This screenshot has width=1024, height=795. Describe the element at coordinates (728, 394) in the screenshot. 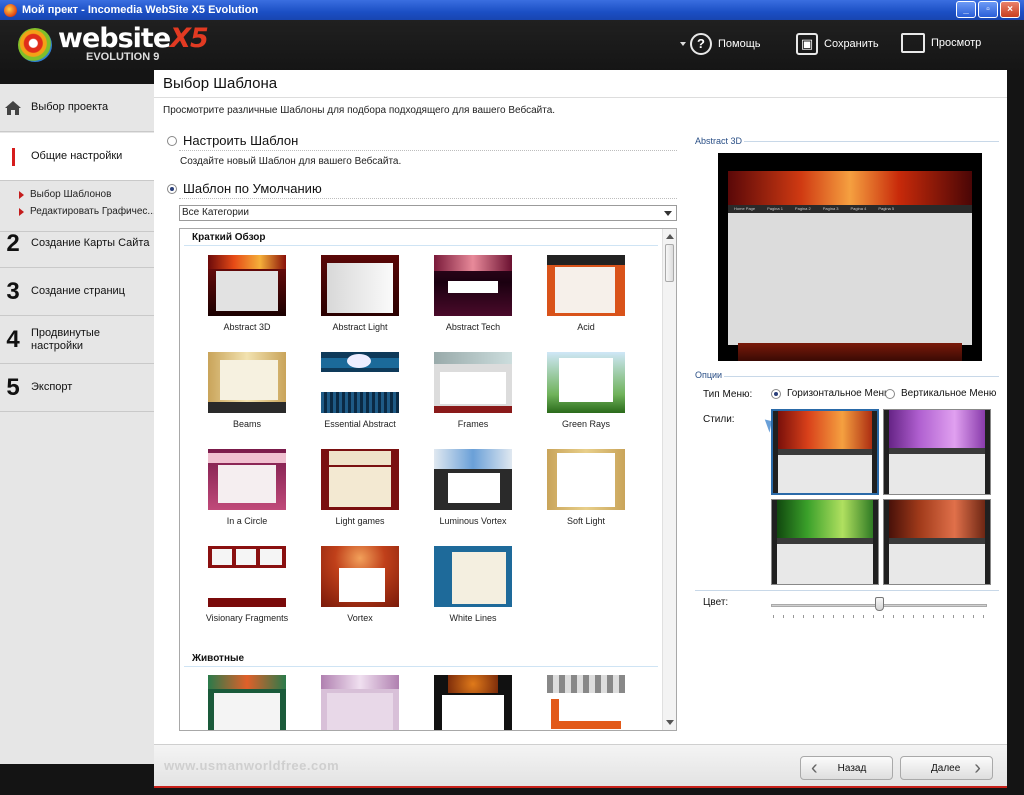

I see `menu-type-label: Тип Меню:` at that location.